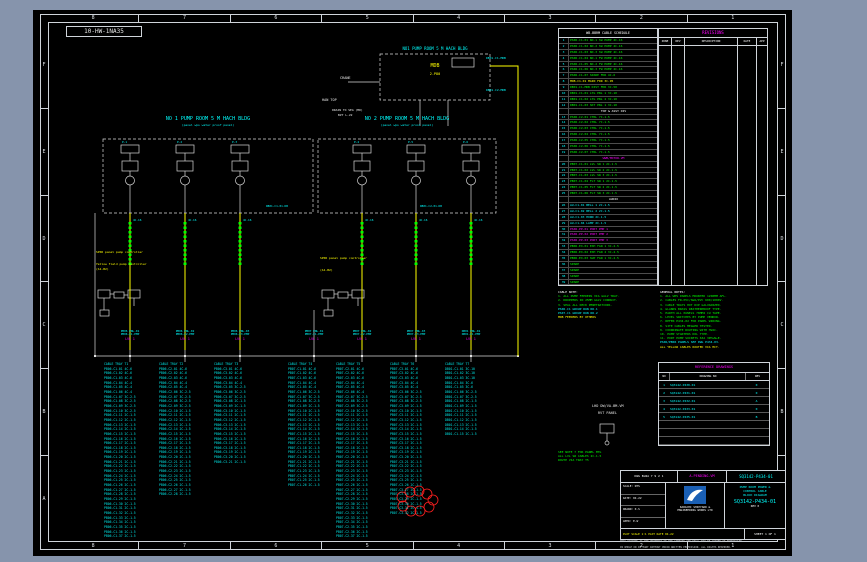 The image size is (867, 562). What do you see at coordinates (277, 206) in the screenshot?
I see `mid-cable-label: DB01-C1-01-DB` at bounding box center [277, 206].